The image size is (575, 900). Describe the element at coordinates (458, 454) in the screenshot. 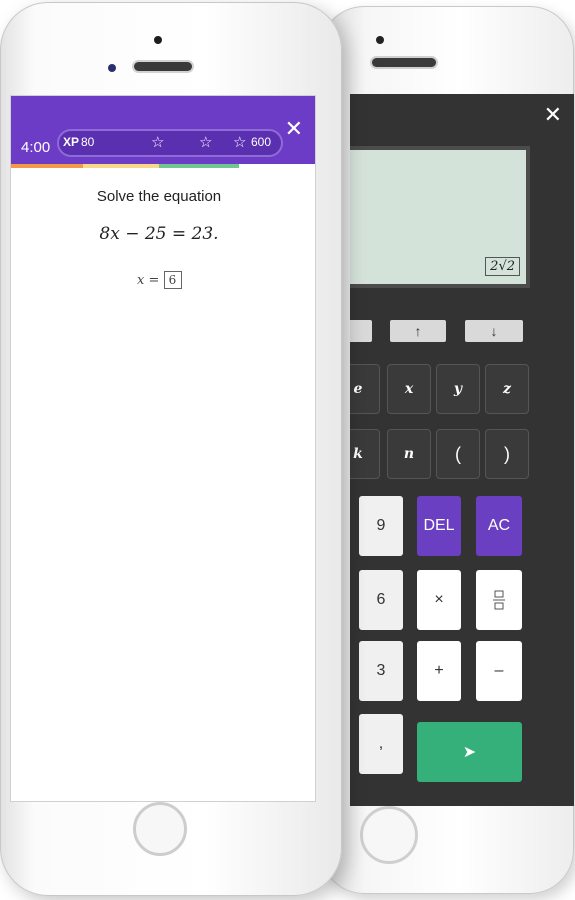

I see `key-open-paren: (` at that location.